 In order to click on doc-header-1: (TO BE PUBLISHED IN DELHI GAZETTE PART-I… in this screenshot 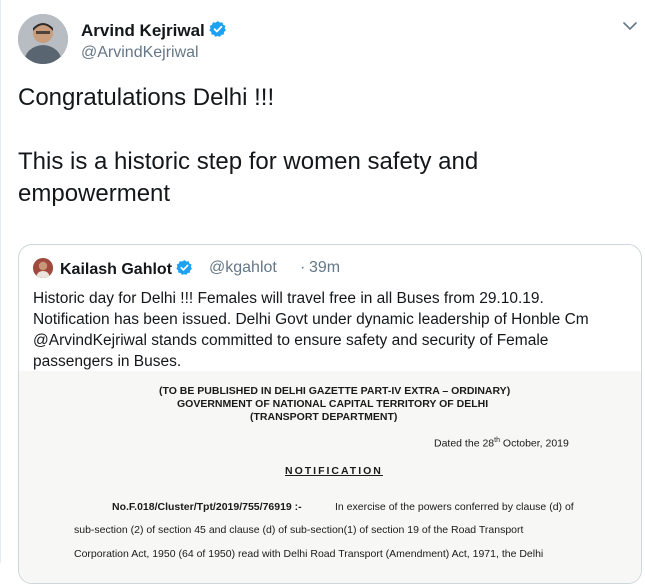, I will do `click(335, 391)`.